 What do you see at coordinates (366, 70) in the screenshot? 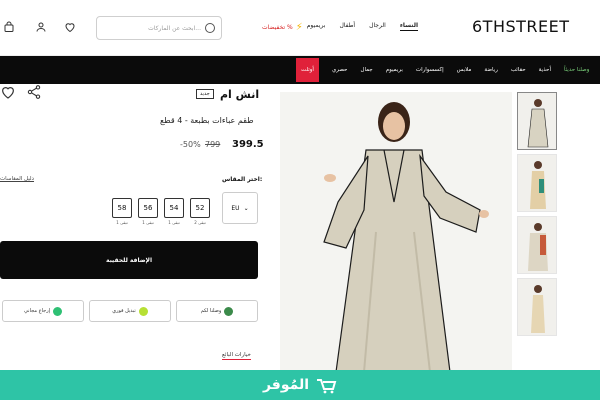
I see `category-beauty: جمال` at bounding box center [366, 70].